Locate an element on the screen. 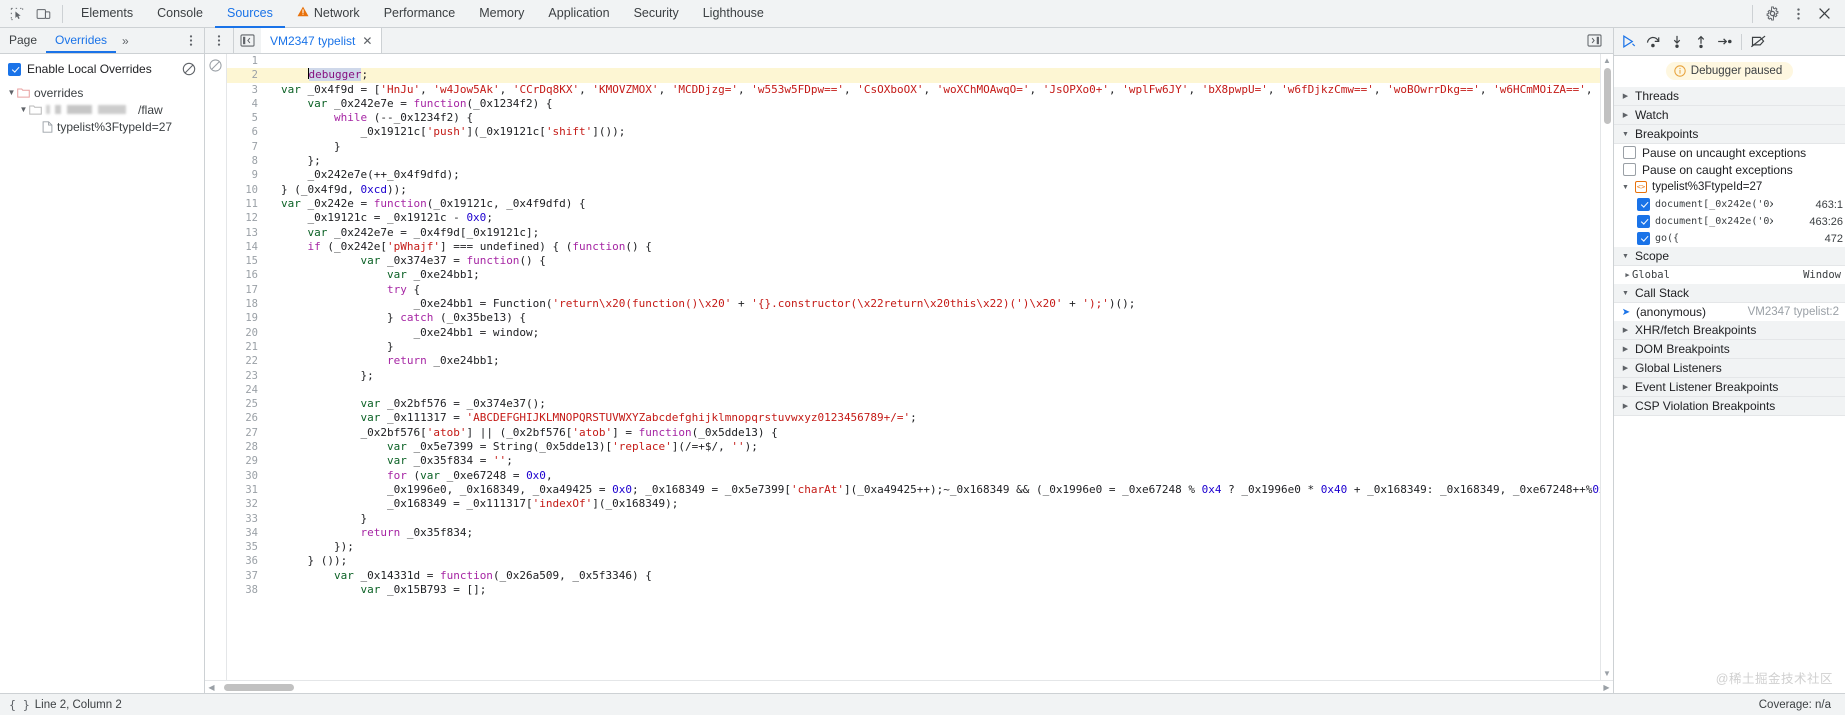  code-line: 20 _0xe24bb1 = window; is located at coordinates (913, 333).